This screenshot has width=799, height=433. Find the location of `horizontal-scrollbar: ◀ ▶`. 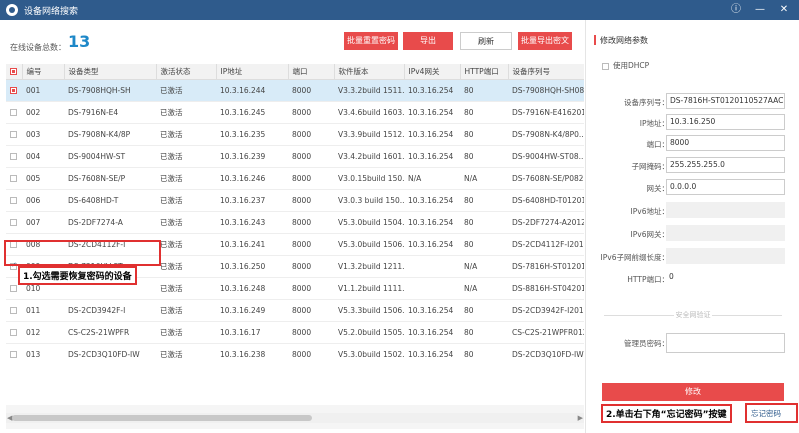

horizontal-scrollbar: ◀ ▶ is located at coordinates (295, 418).